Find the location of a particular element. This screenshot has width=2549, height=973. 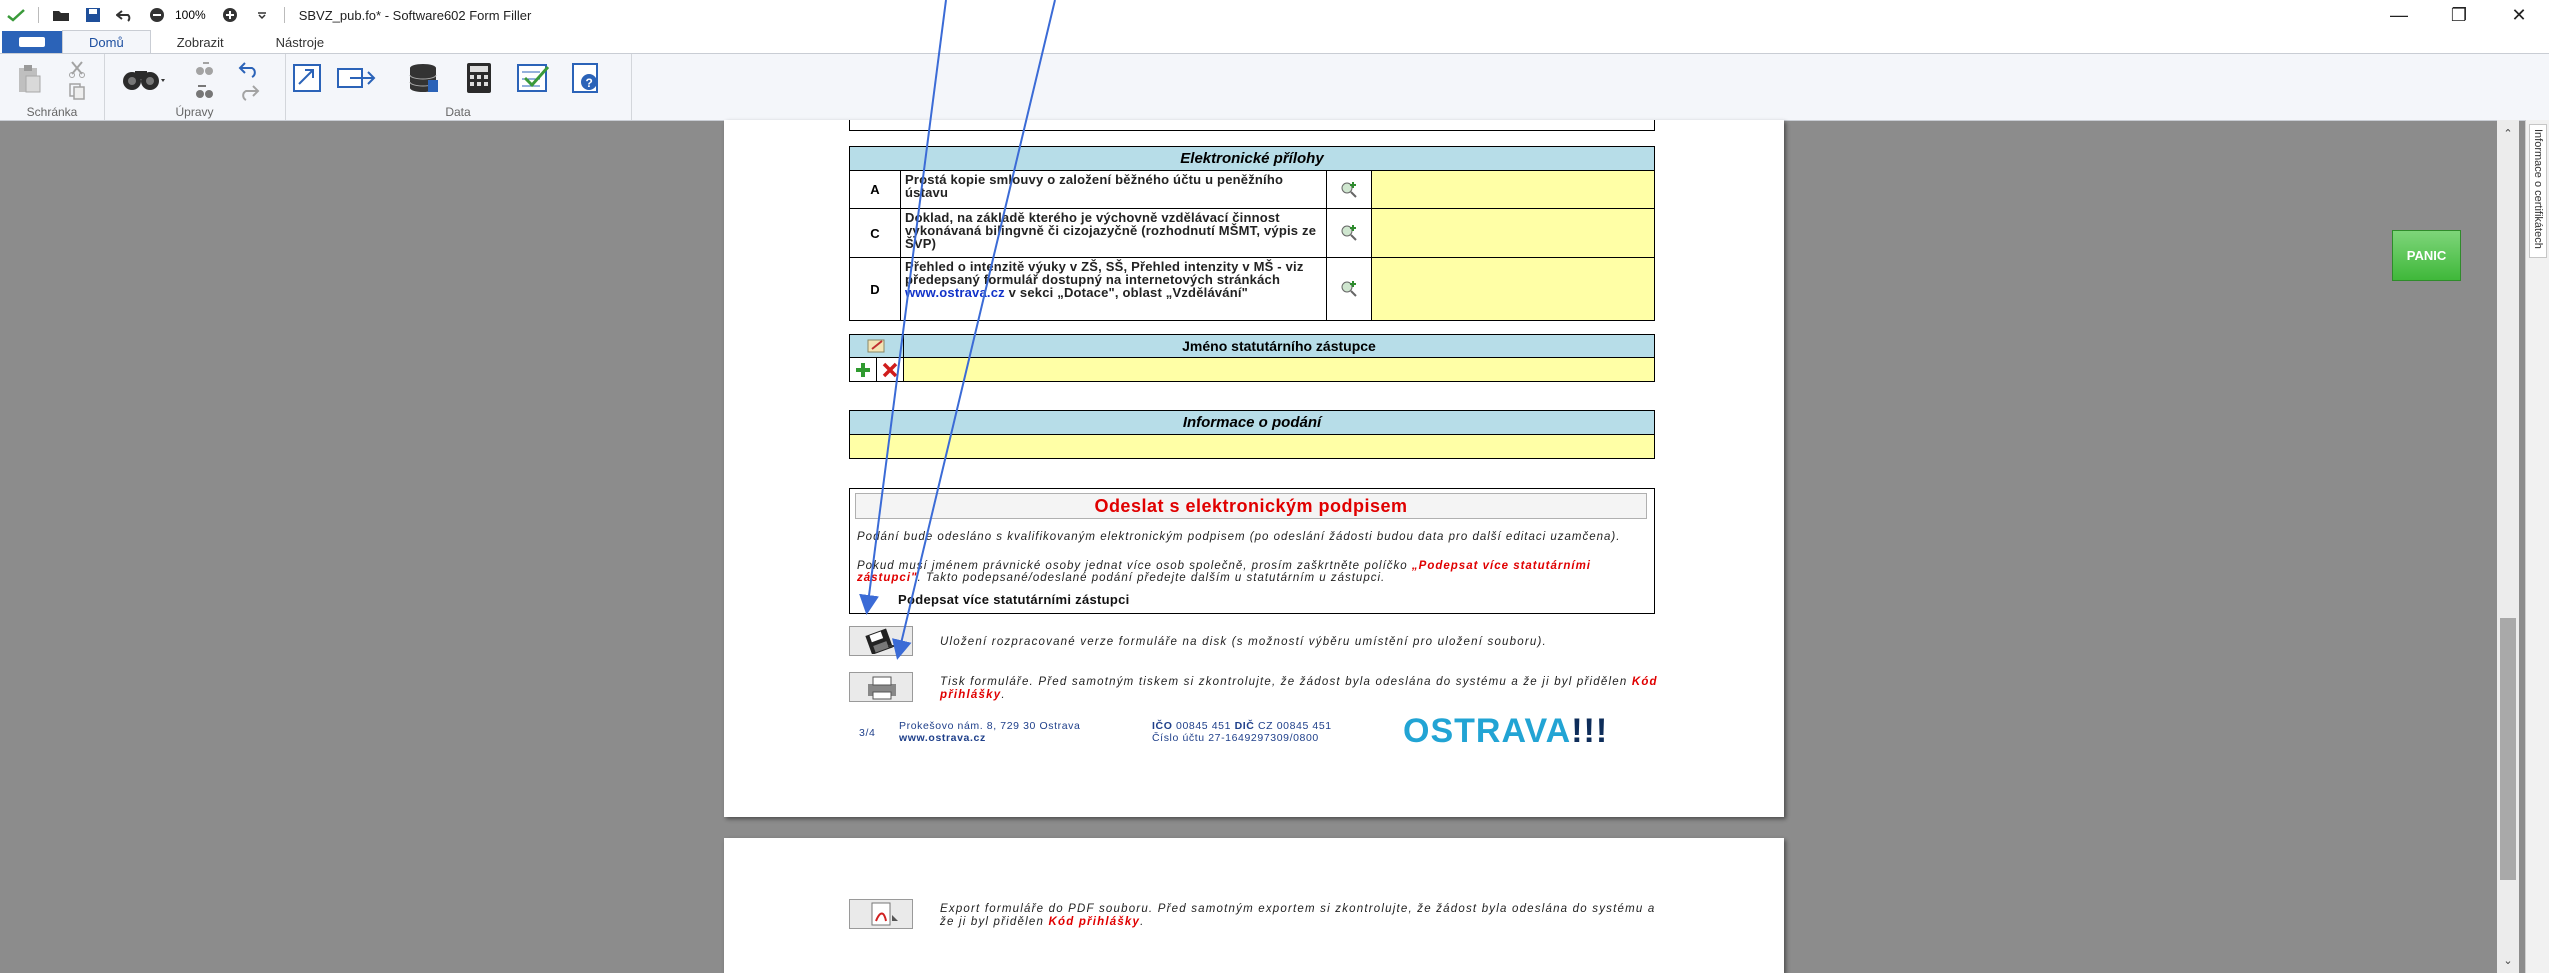

tab-home: Domů is located at coordinates (106, 41).